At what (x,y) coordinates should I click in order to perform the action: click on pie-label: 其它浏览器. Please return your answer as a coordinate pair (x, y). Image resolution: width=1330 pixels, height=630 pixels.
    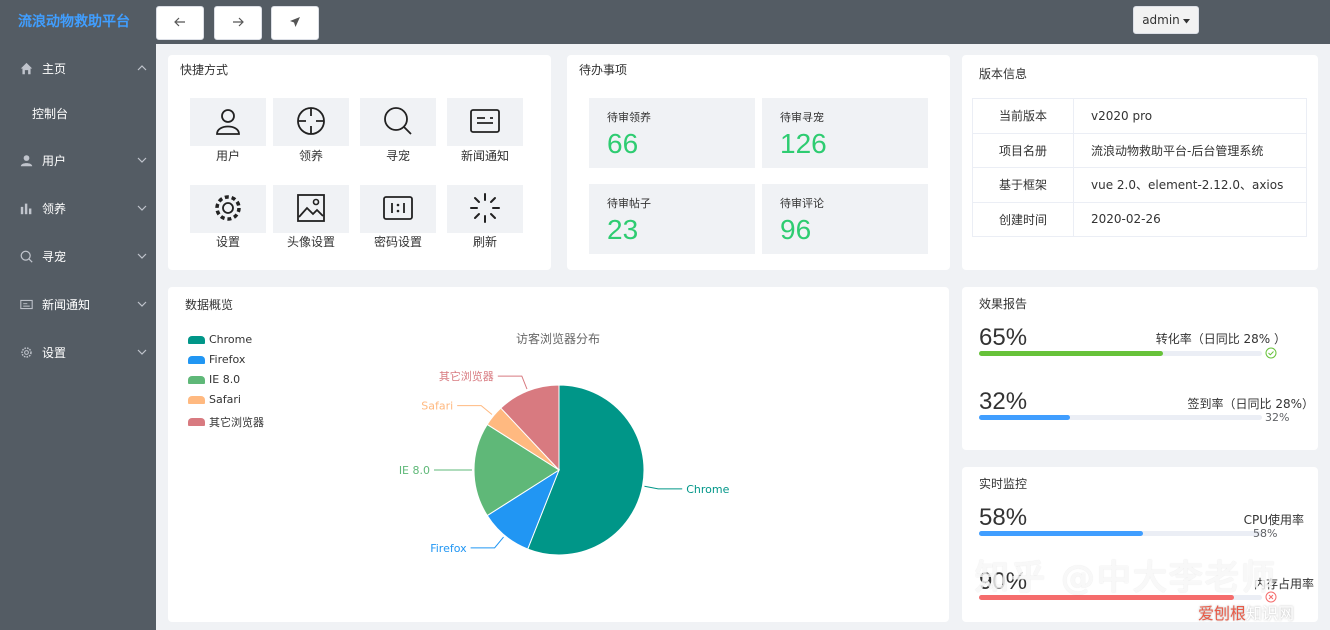
    Looking at the image, I should click on (466, 376).